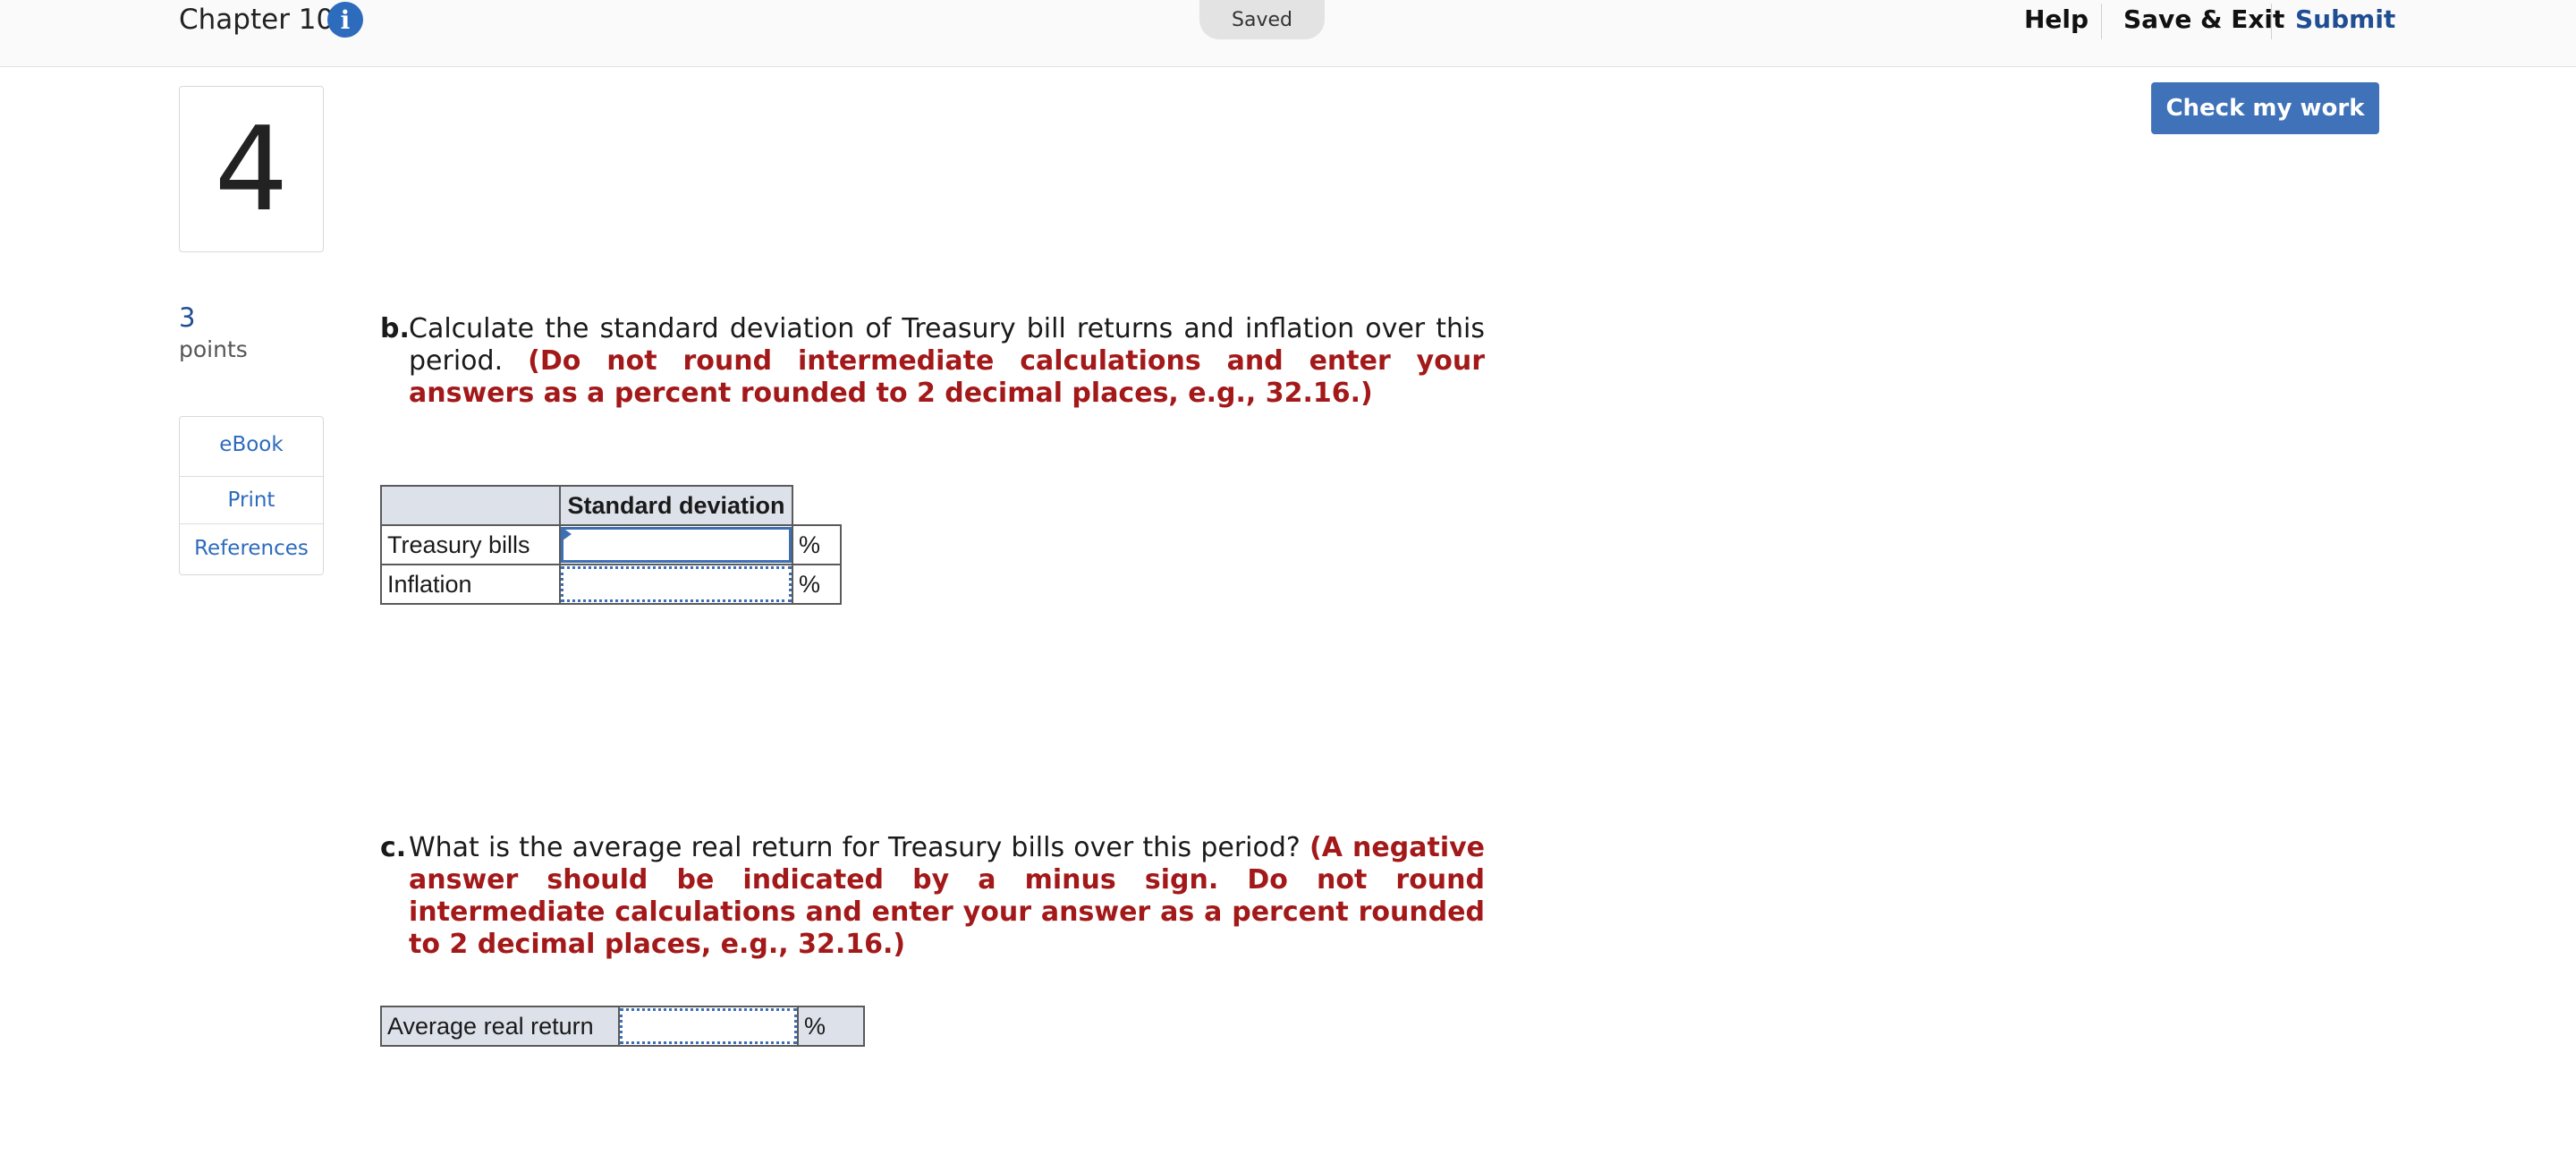 This screenshot has height=1172, width=2576. What do you see at coordinates (2203, 19) in the screenshot?
I see `save-exit-link: Save & Exit` at bounding box center [2203, 19].